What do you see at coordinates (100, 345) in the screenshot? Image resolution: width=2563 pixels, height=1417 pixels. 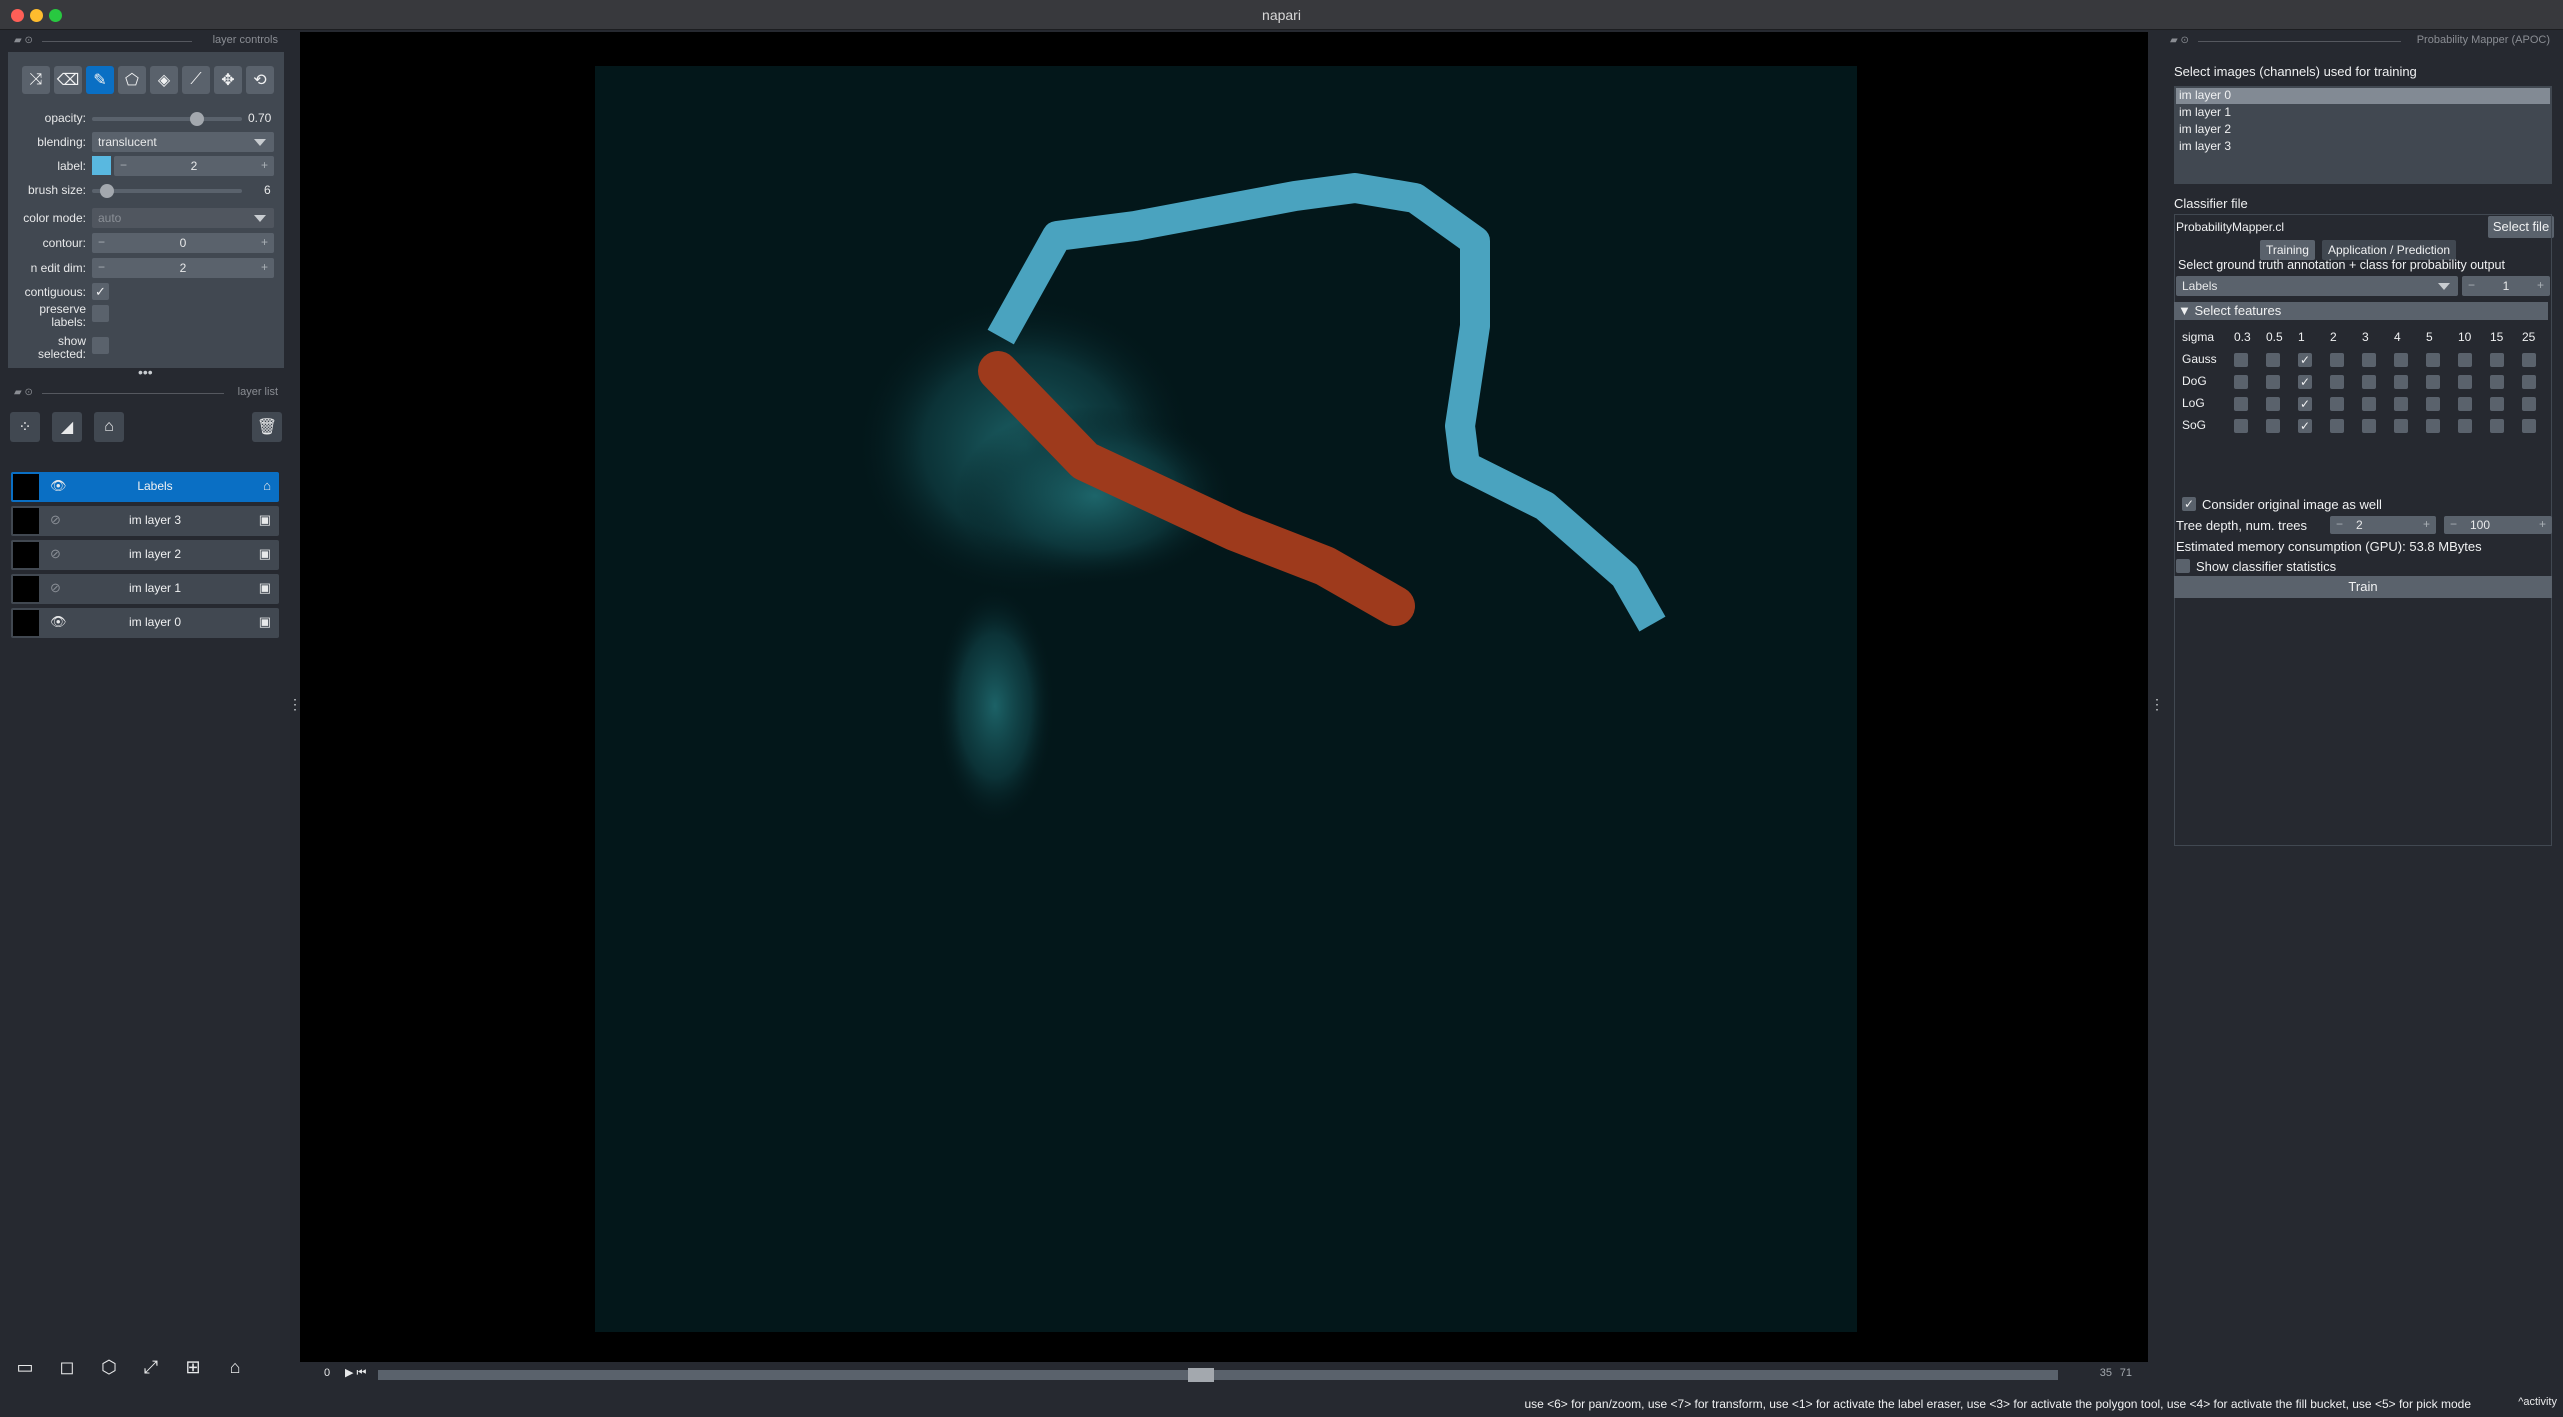 I see `show-selected-checkbox` at bounding box center [100, 345].